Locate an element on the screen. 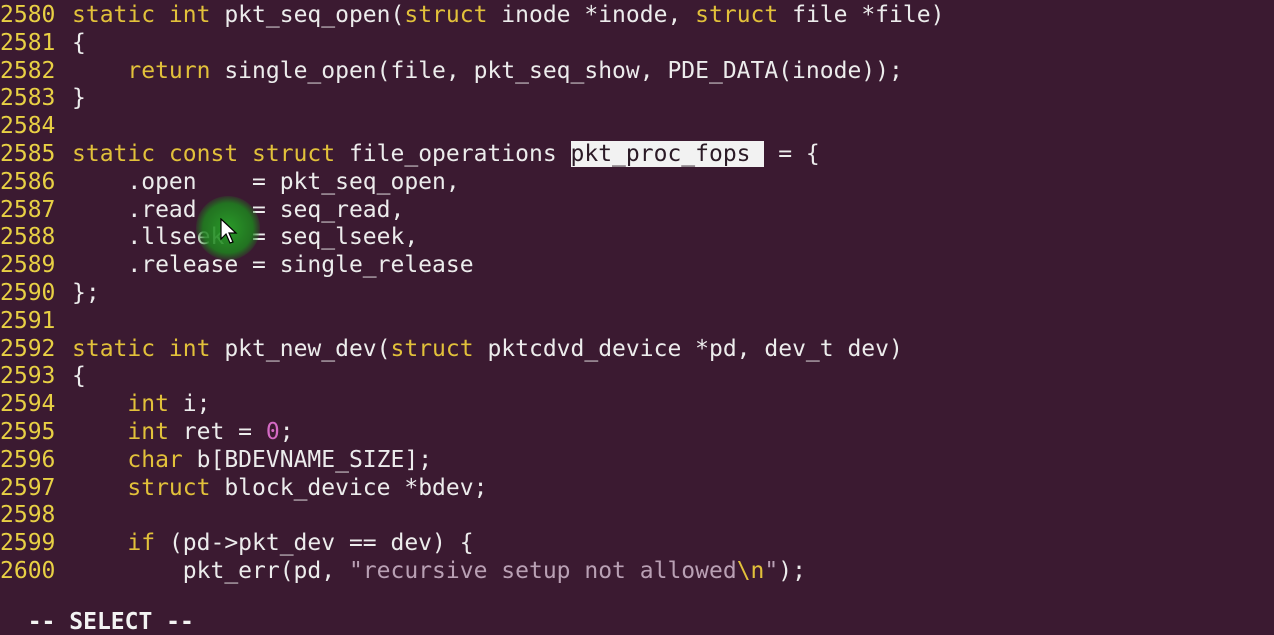 Image resolution: width=1274 pixels, height=635 pixels. status-bar: -- SELECT -- is located at coordinates (637, 610).